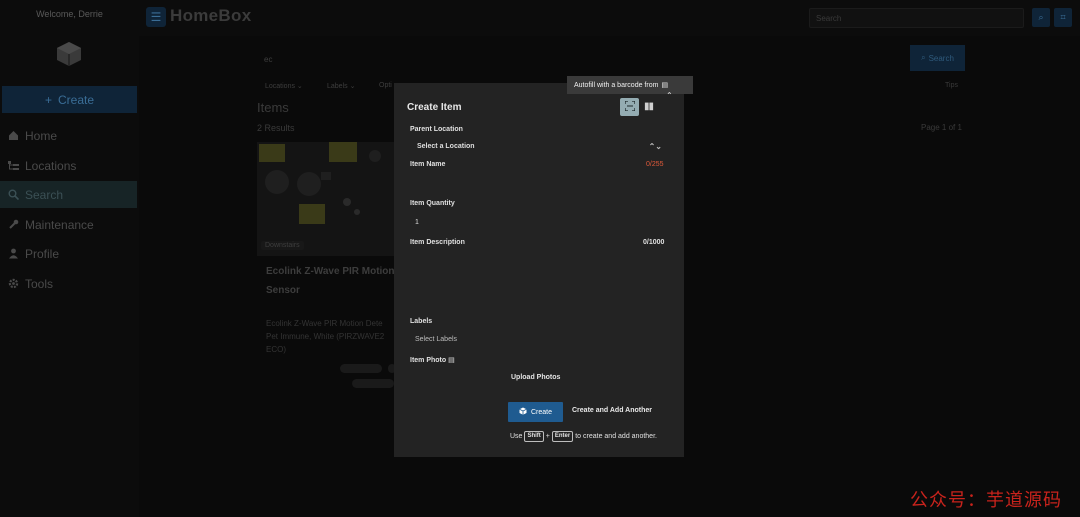  I want to click on hamburger-menu-button: ☰, so click(156, 17).